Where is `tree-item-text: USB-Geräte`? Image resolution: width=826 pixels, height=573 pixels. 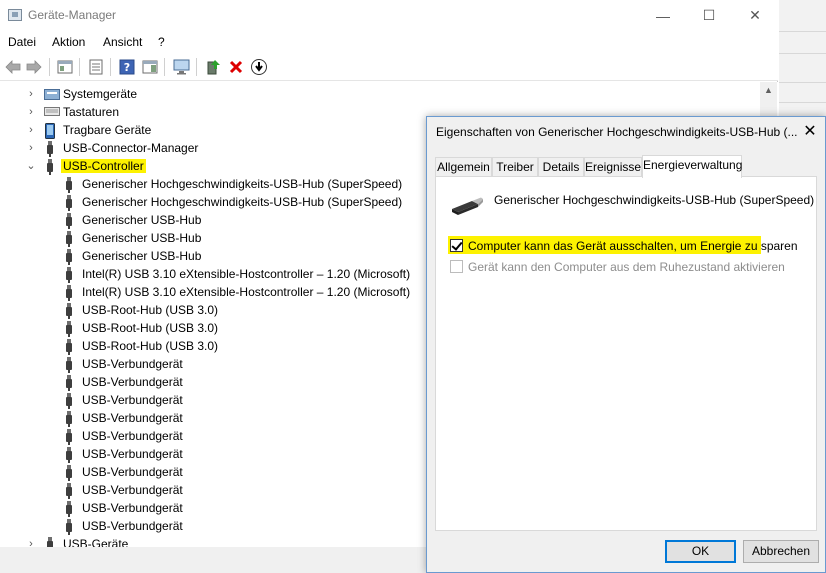
tree-item-text: USB-Geräte is located at coordinates (96, 542).